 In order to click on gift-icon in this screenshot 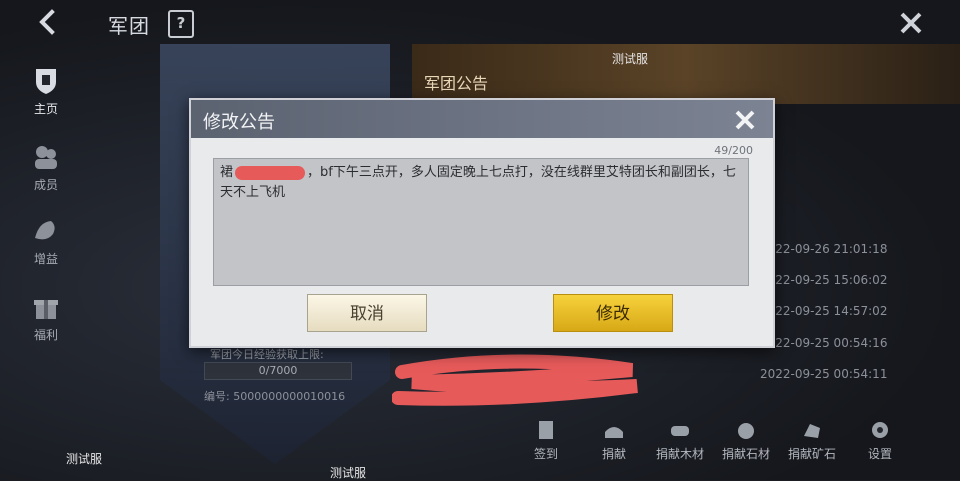, I will do `click(46, 309)`.